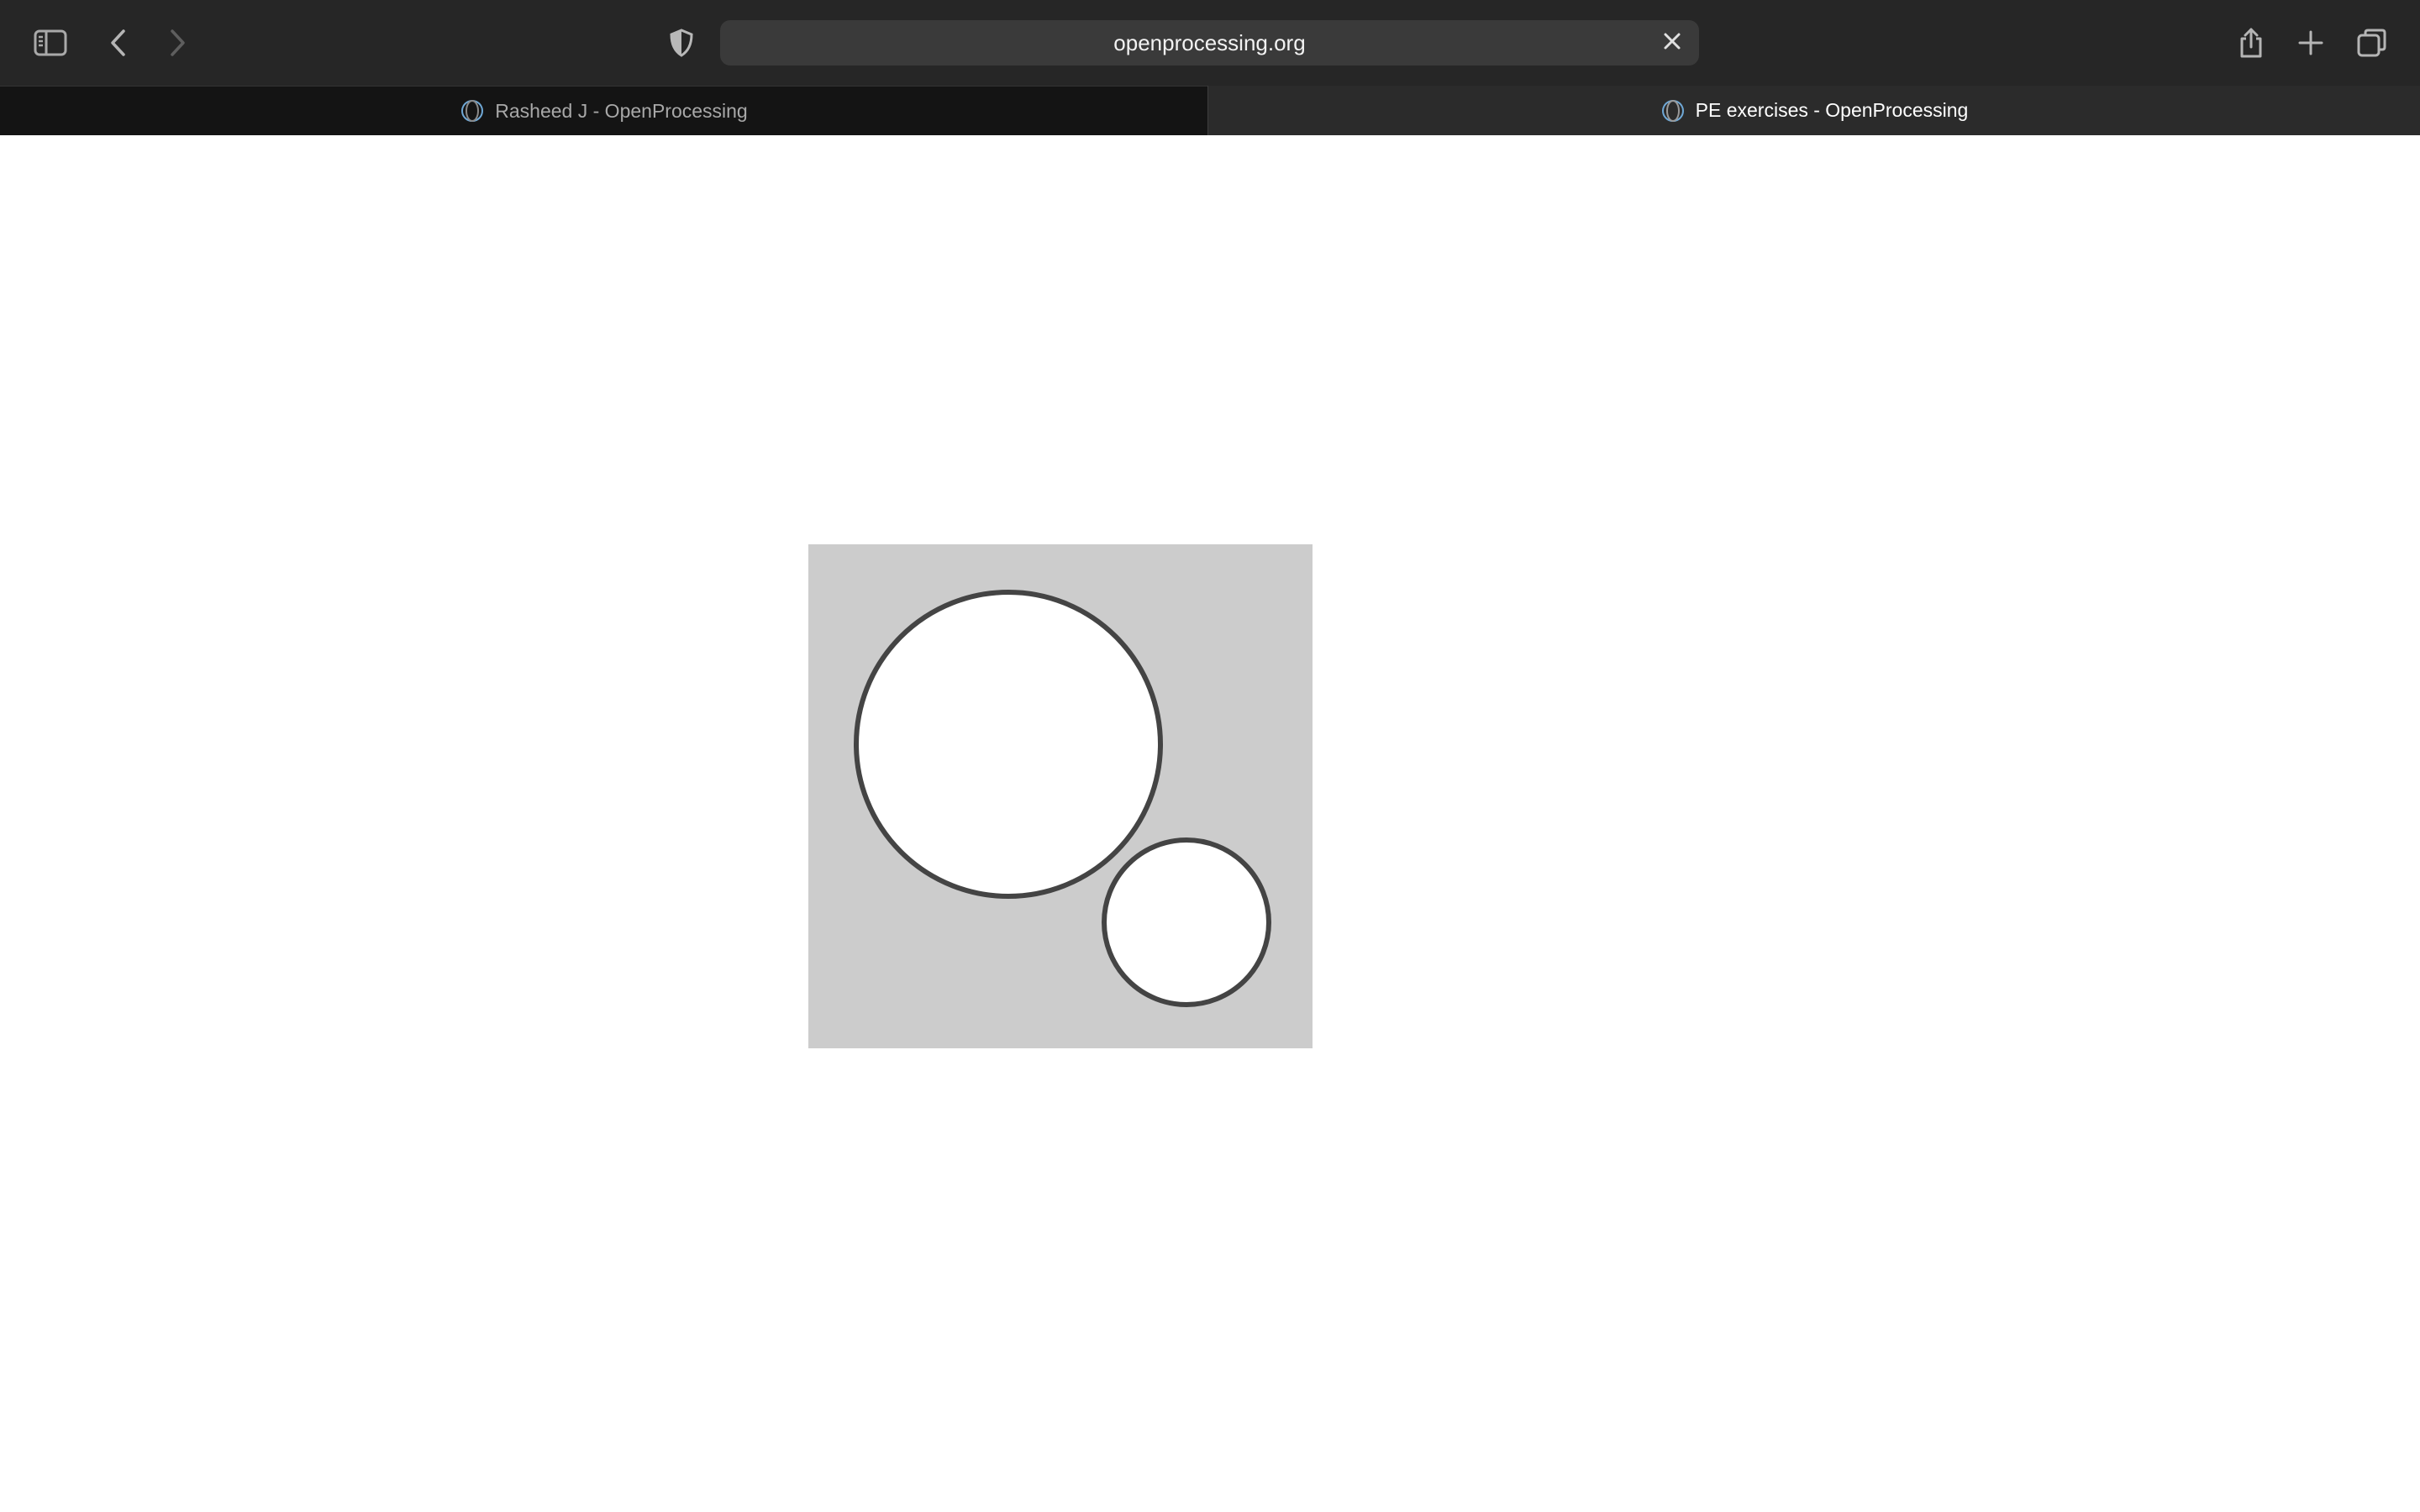  I want to click on chevron-left-icon, so click(118, 43).